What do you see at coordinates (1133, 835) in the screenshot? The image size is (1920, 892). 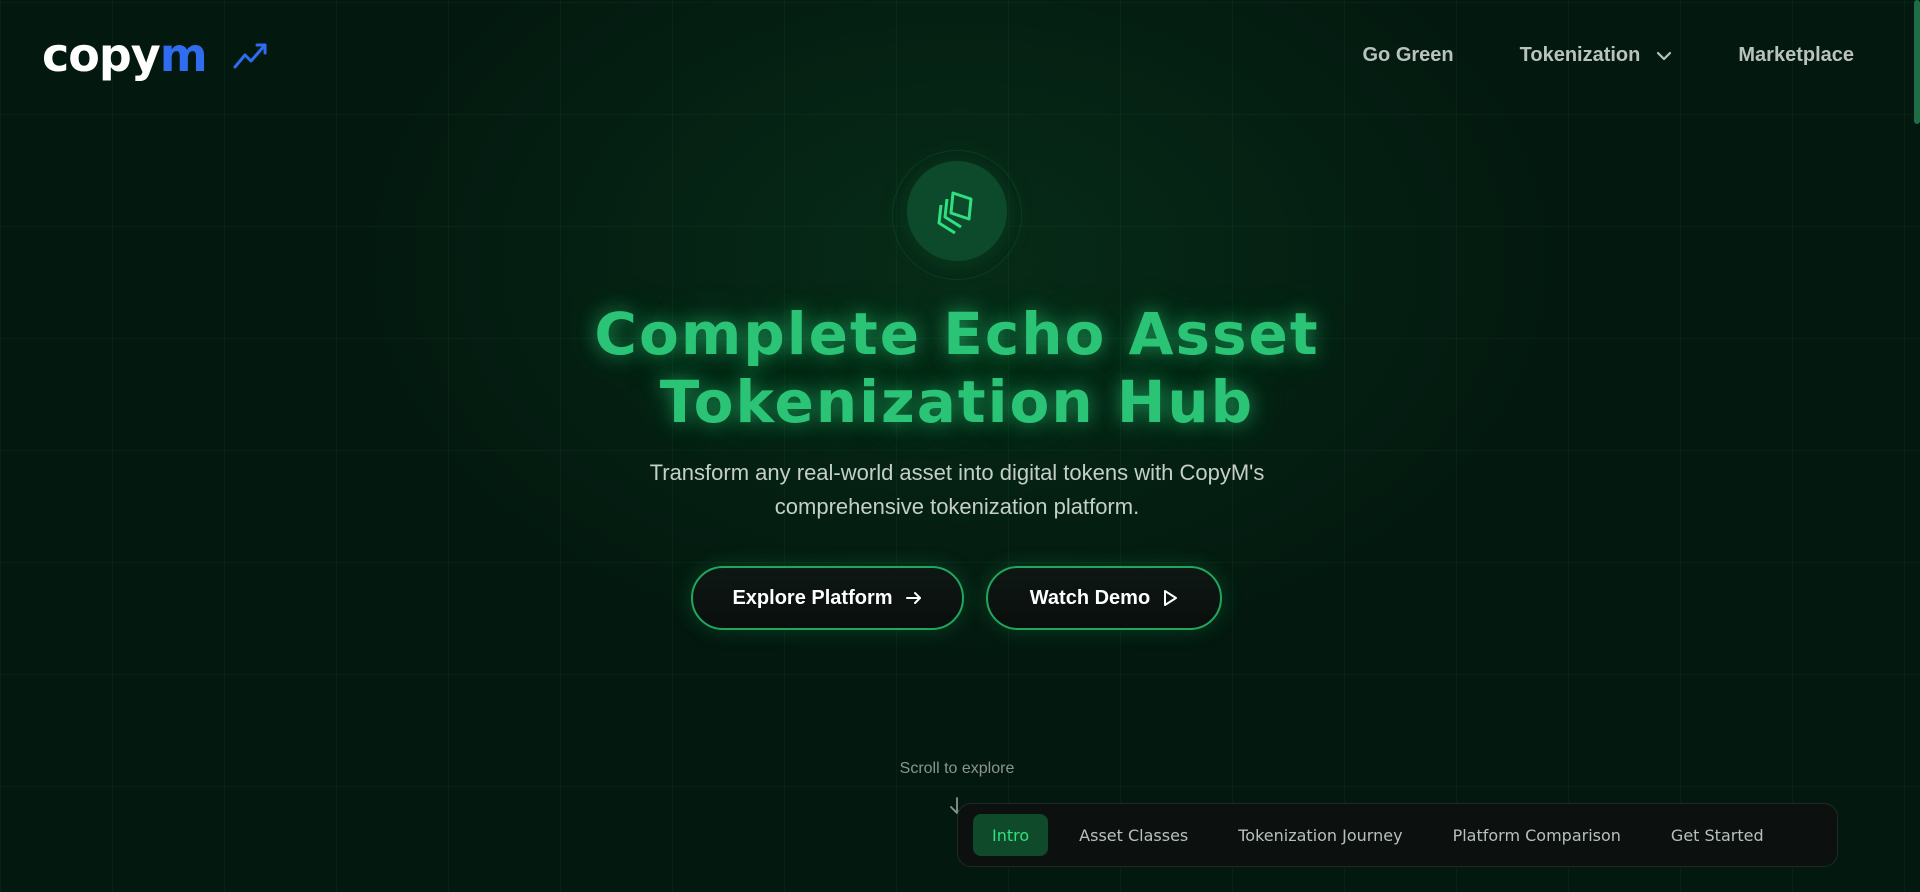 I see `section-tab-asset-classes: Asset Classes` at bounding box center [1133, 835].